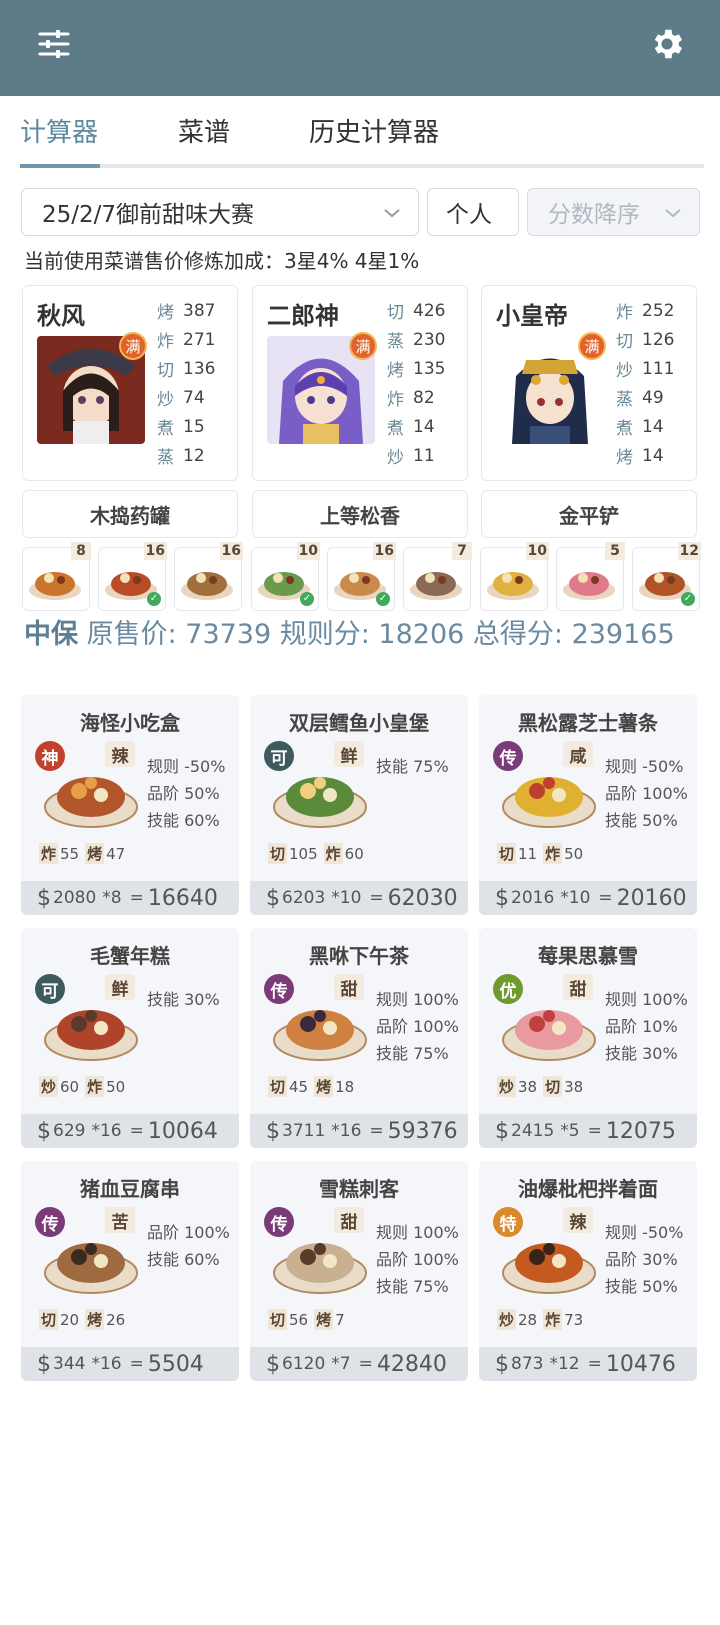 Image resolution: width=720 pixels, height=1625 pixels. Describe the element at coordinates (514, 576) in the screenshot. I see `material-slot: 10` at that location.